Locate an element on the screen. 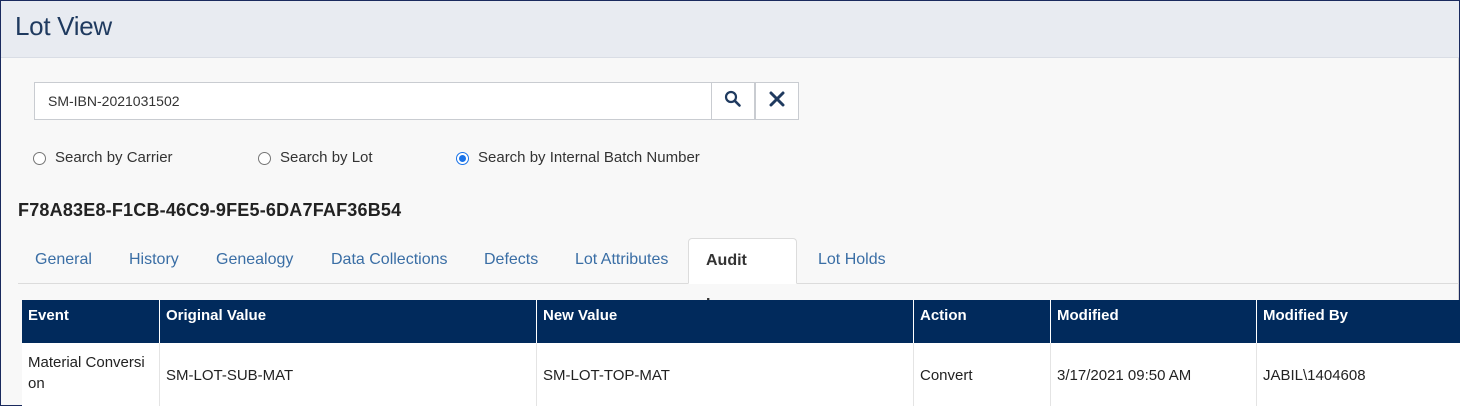  cell-modified-by: JABIL\1404608 is located at coordinates (1314, 375).